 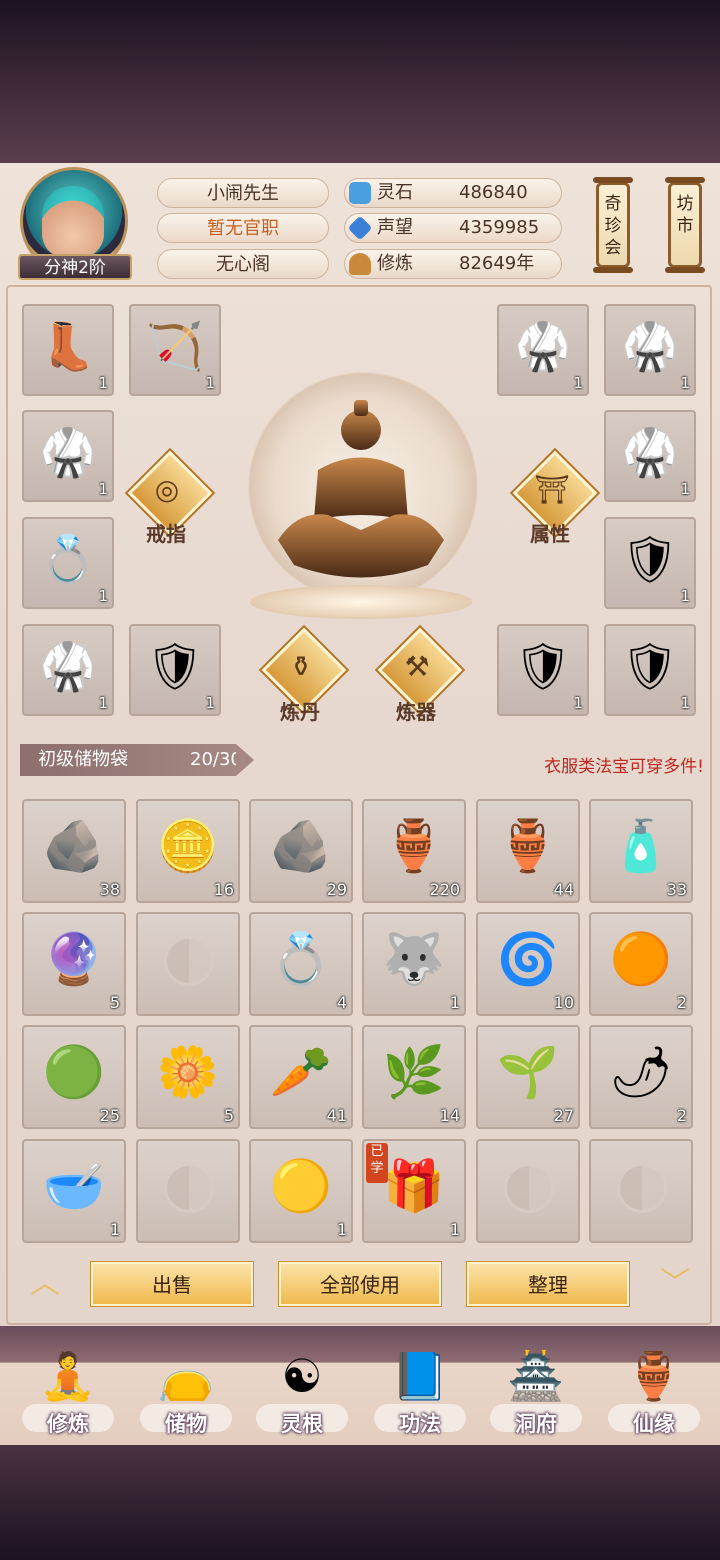 I want to click on spirit-root-icon: ☯, so click(x=302, y=1376).